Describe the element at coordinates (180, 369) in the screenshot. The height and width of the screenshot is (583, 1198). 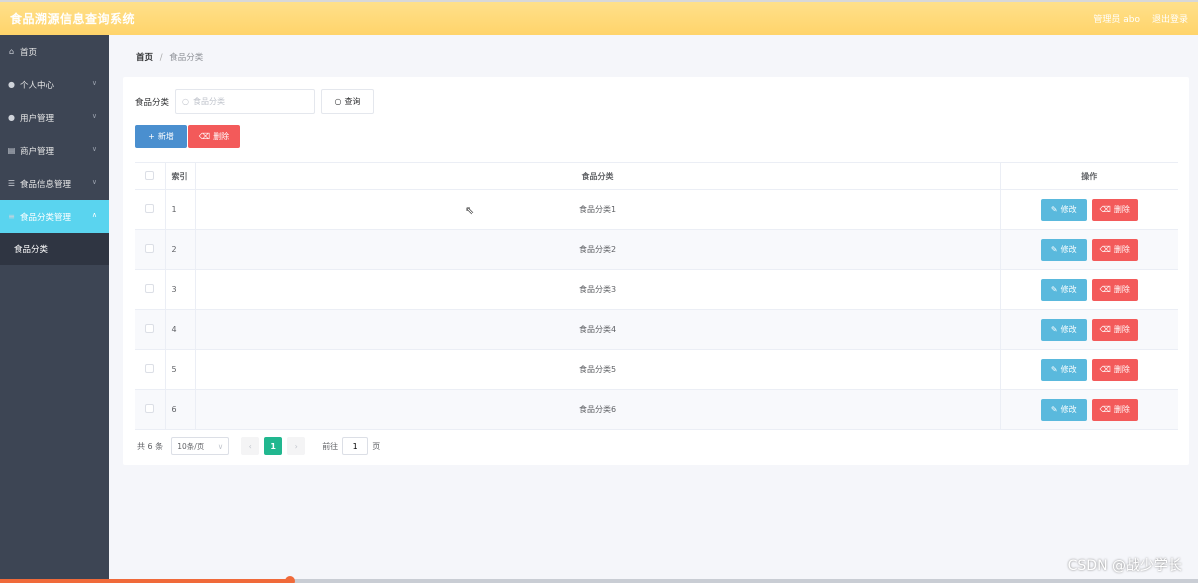
I see `row-index: 5` at that location.